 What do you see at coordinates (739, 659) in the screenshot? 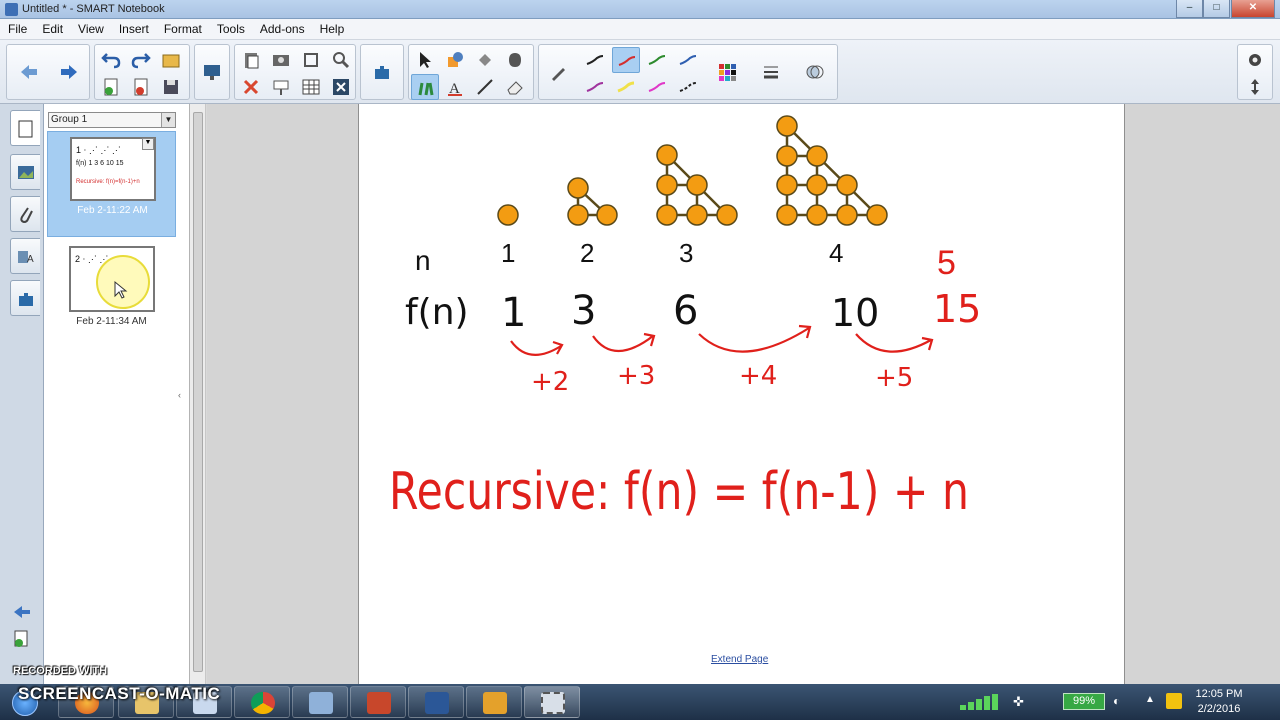
I see `extend-page-link: Extend Page` at bounding box center [739, 659].